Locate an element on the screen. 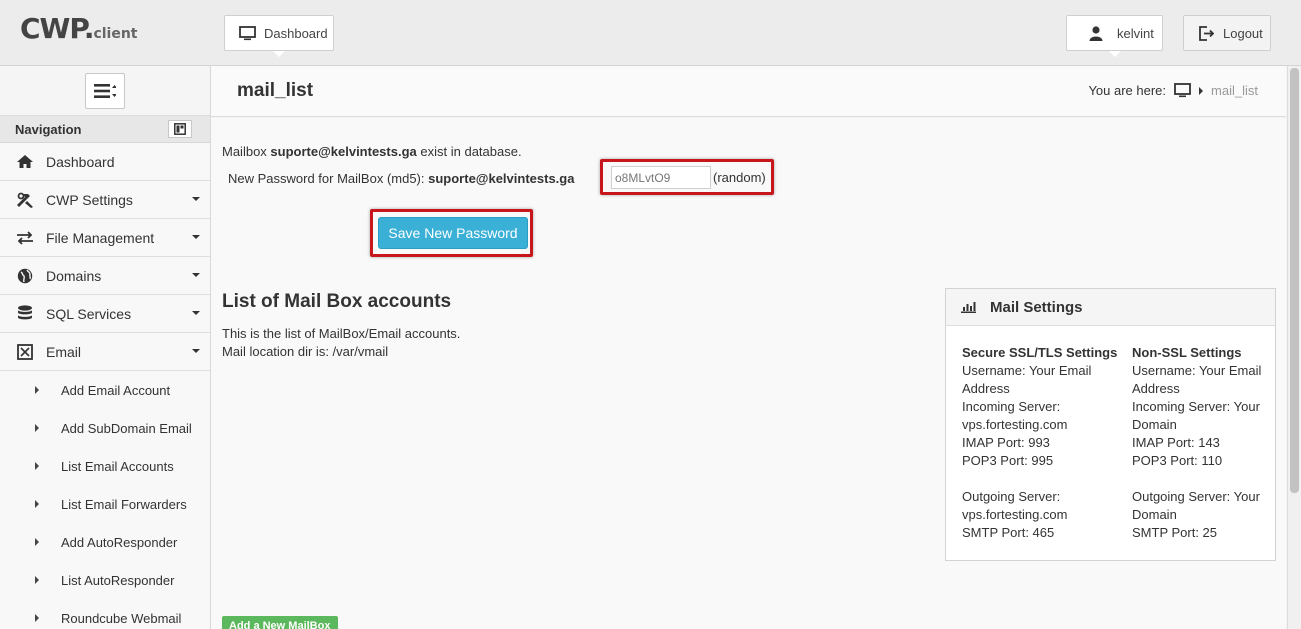 The height and width of the screenshot is (629, 1301). dashboard-button: Dashboard is located at coordinates (279, 33).